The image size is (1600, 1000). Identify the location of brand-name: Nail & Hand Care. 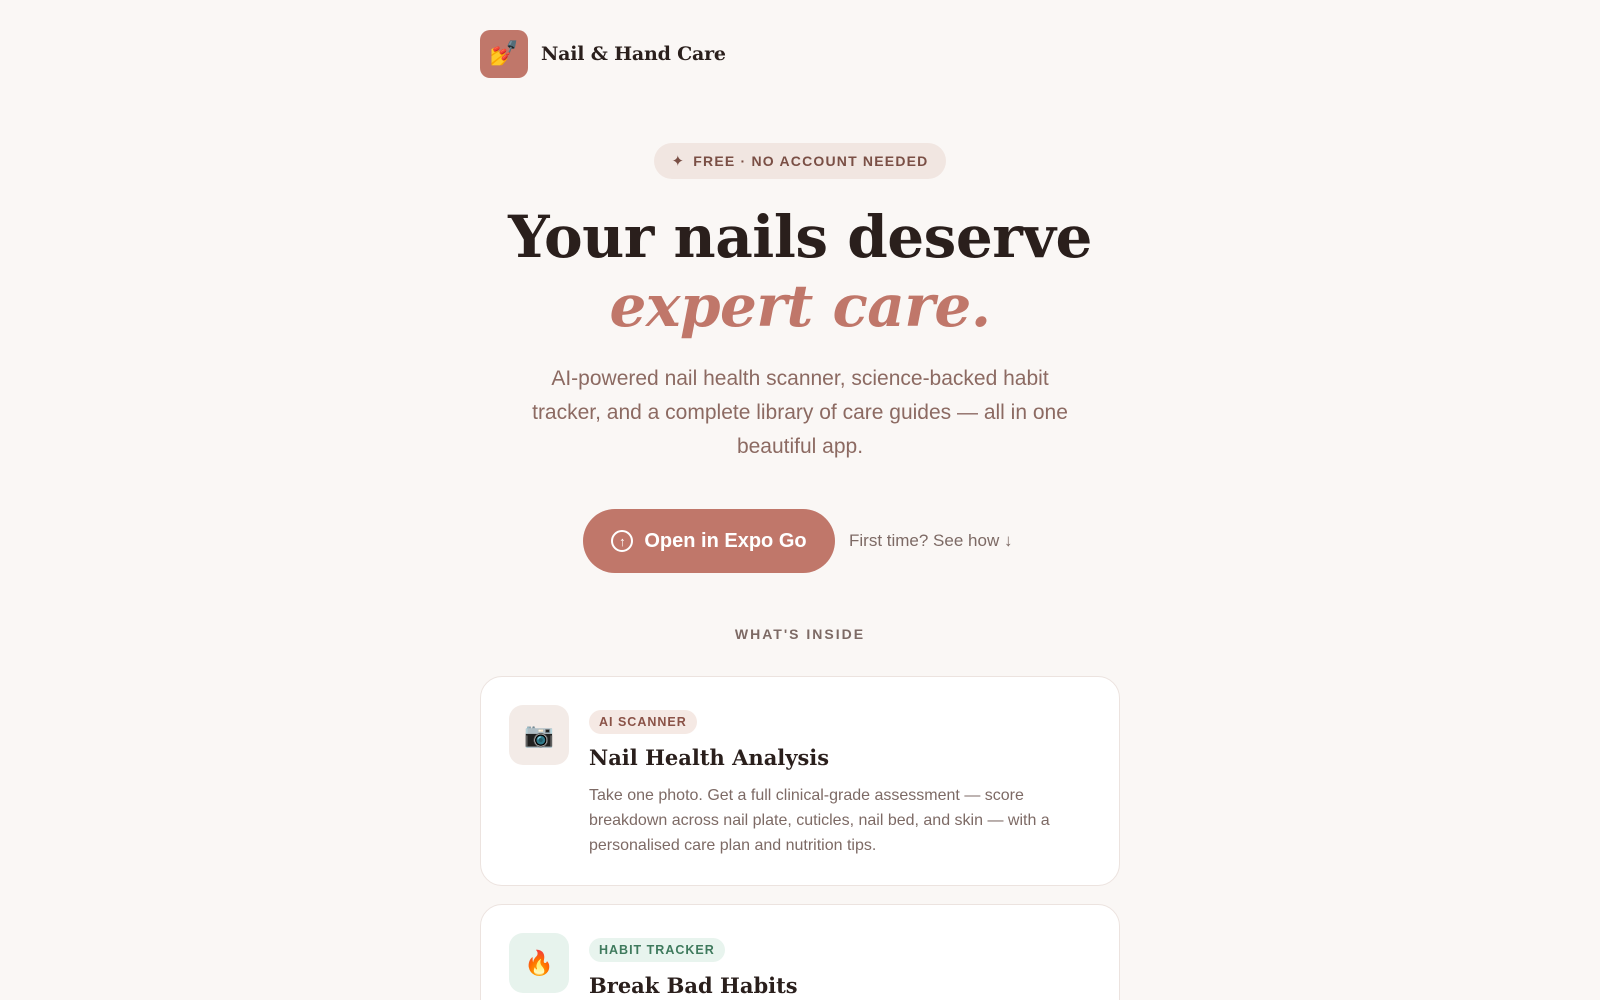
(633, 54).